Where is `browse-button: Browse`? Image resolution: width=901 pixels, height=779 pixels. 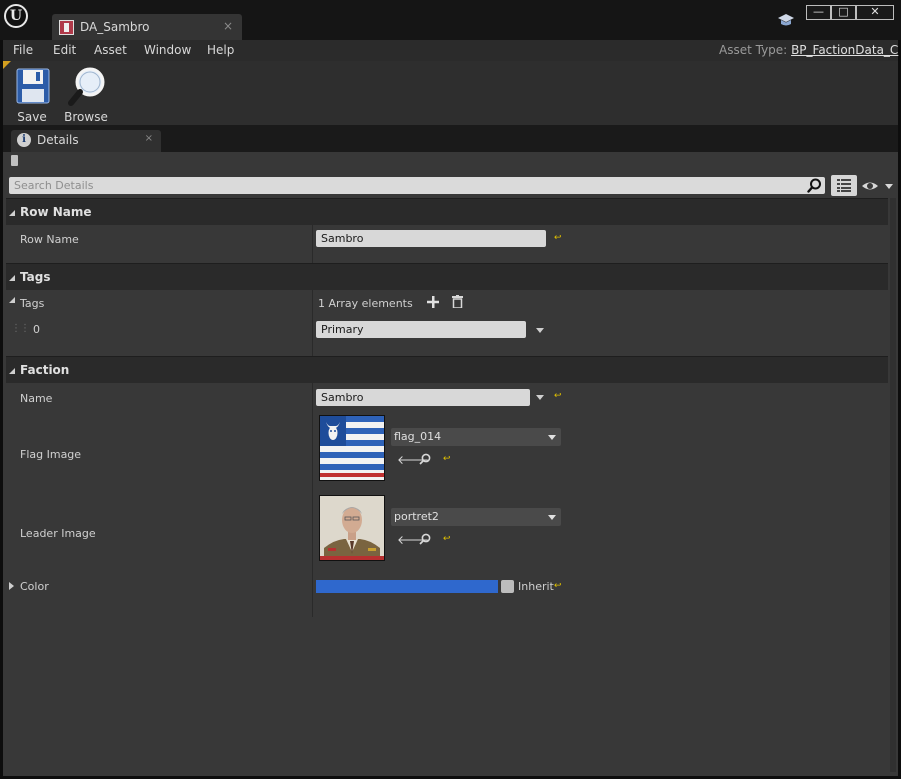
browse-button: Browse is located at coordinates (86, 96).